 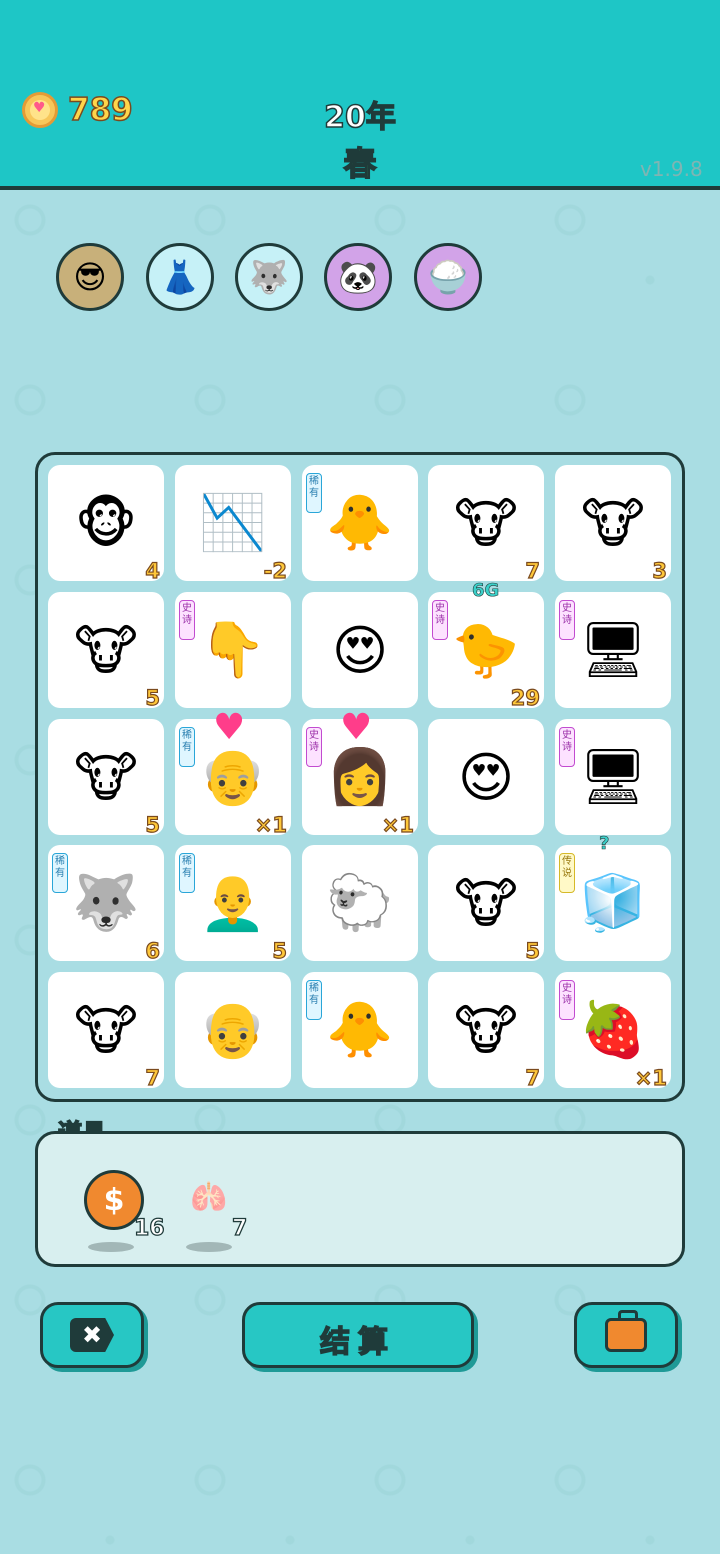 I want to click on slot-cell: 👨‍🦲 稀有 5, so click(x=233, y=904).